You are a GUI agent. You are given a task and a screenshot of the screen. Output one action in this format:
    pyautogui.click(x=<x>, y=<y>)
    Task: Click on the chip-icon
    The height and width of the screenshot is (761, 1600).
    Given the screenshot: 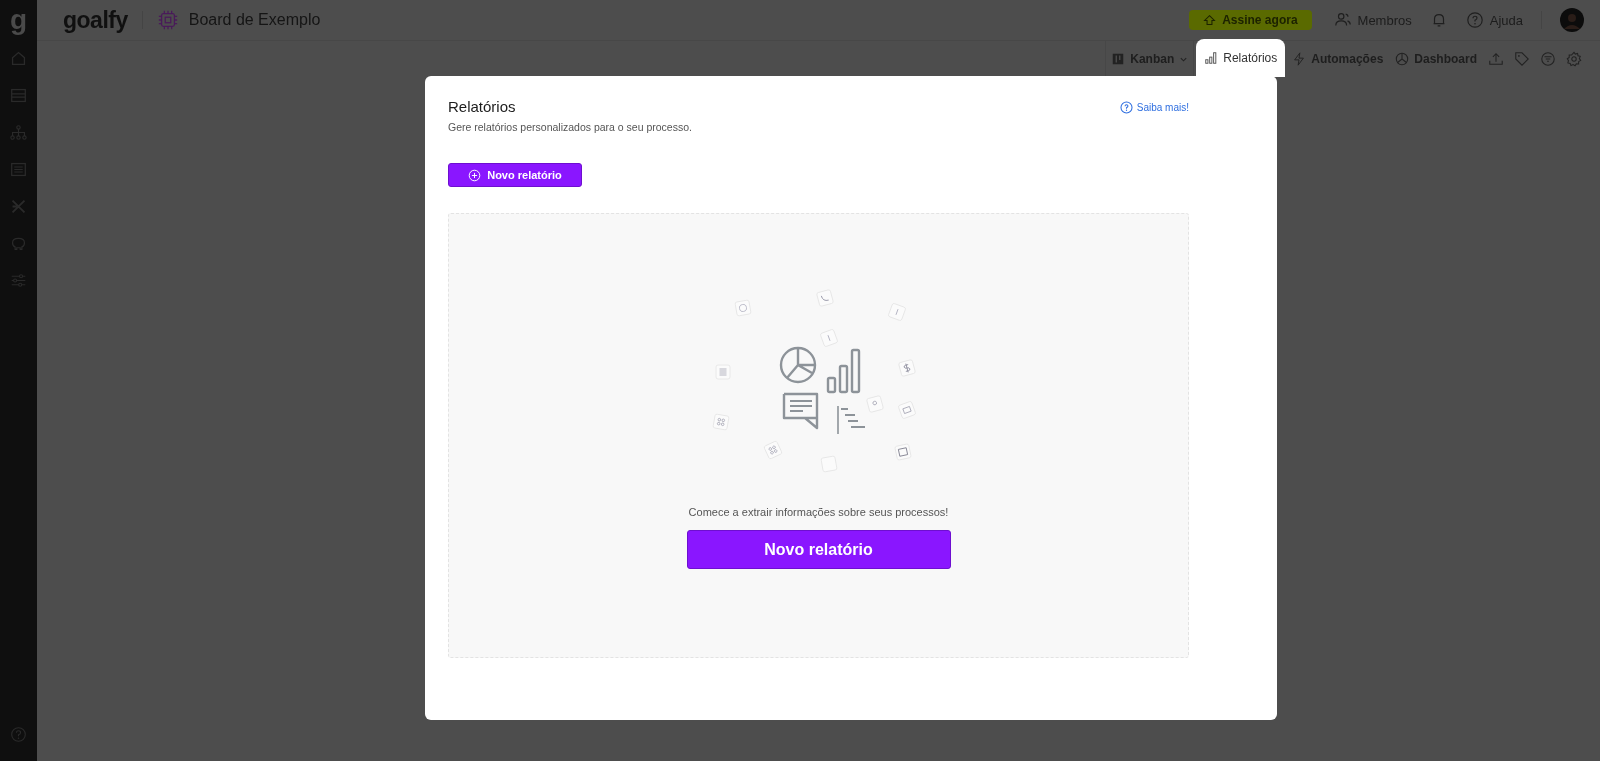 What is the action you would take?
    pyautogui.click(x=167, y=20)
    